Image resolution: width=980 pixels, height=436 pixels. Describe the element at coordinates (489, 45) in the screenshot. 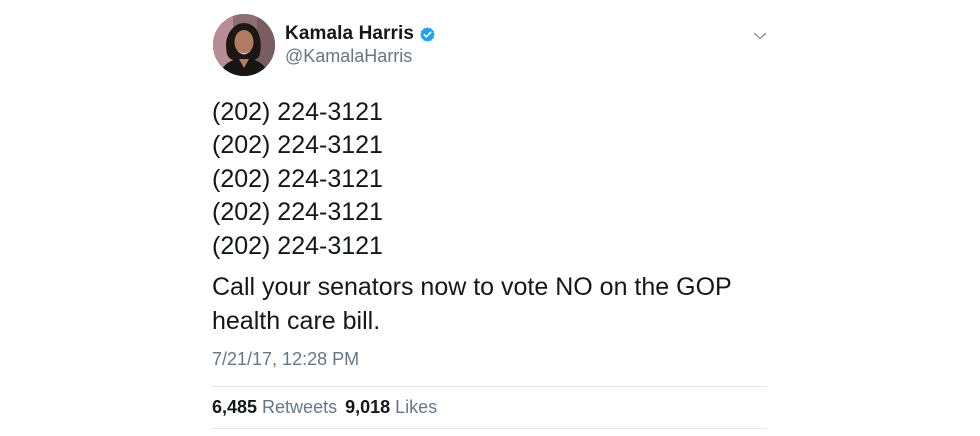

I see `tweet-header: Kamala Harris @KamalaHarris` at that location.